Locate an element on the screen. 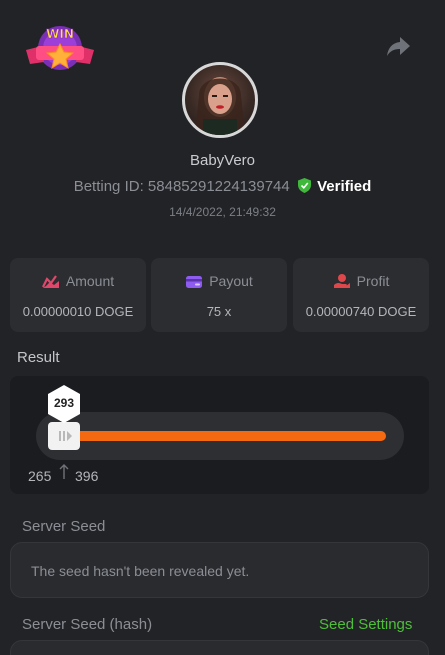  amount-icon is located at coordinates (50, 281).